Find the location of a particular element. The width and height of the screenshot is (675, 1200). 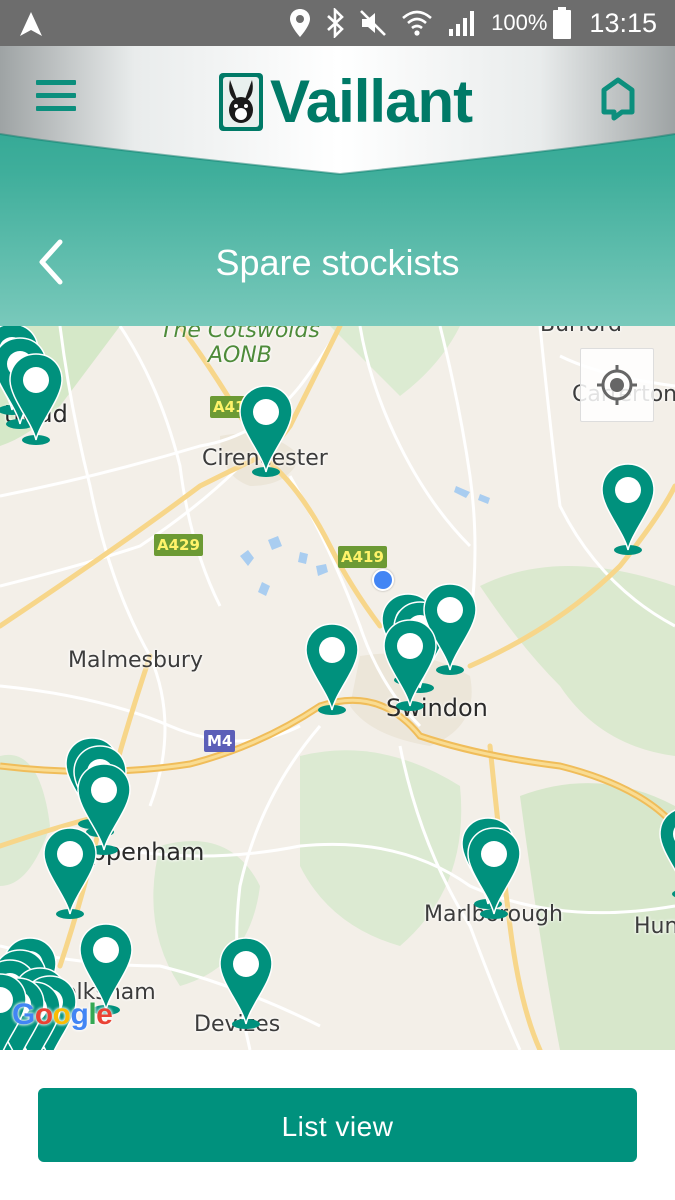

map-label-malmesbury: Malmesbury is located at coordinates (135, 660).